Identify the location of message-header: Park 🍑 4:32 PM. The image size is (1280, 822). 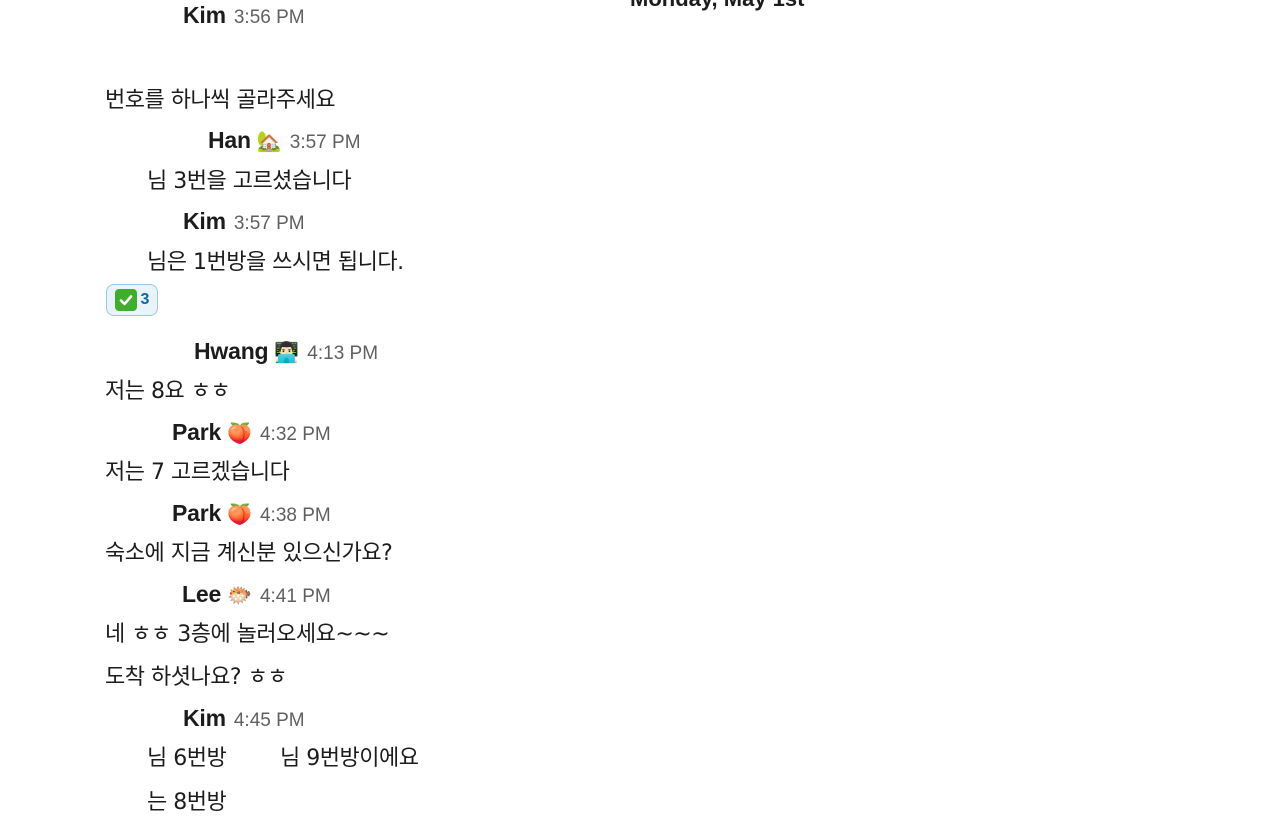
(251, 432).